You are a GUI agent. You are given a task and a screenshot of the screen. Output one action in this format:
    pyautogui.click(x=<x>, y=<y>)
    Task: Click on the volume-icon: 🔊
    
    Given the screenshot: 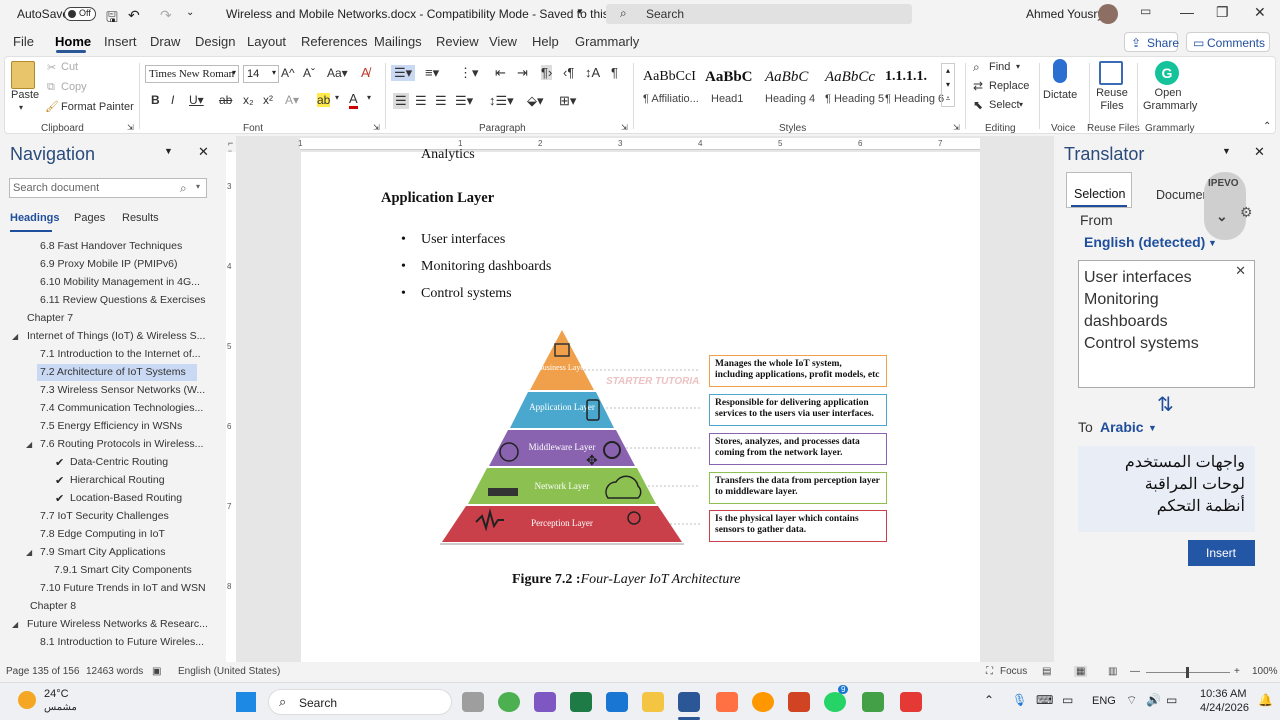 What is the action you would take?
    pyautogui.click(x=1153, y=700)
    